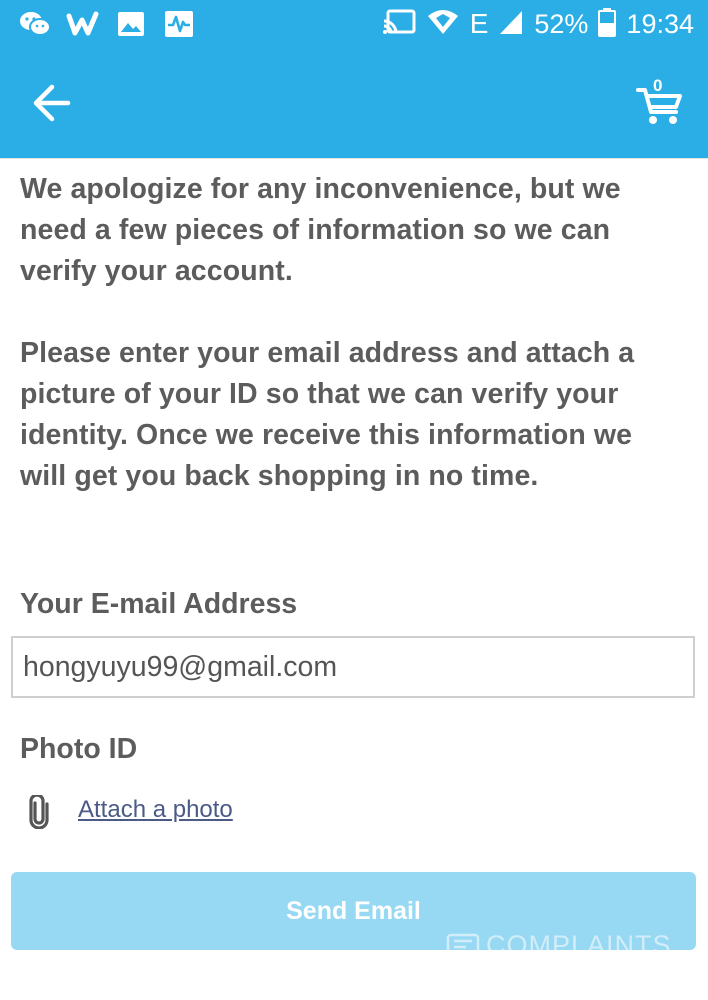  I want to click on system-icons: E 52% 19:34, so click(538, 24).